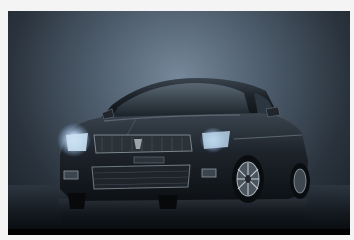  What do you see at coordinates (143, 144) in the screenshot?
I see `upper-grille` at bounding box center [143, 144].